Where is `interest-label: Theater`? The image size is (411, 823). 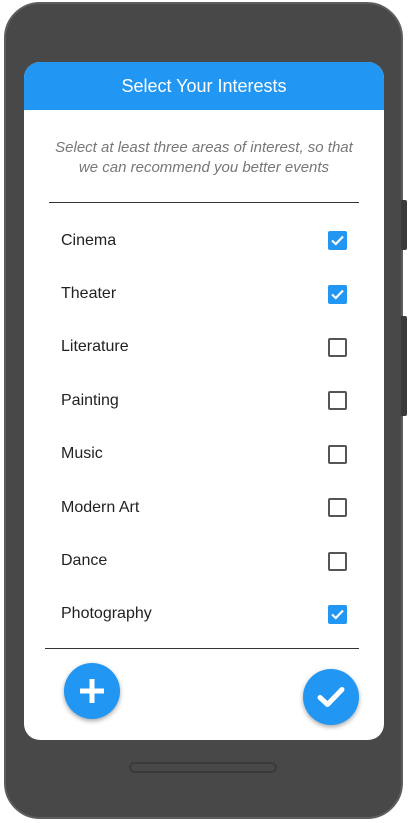
interest-label: Theater is located at coordinates (89, 294).